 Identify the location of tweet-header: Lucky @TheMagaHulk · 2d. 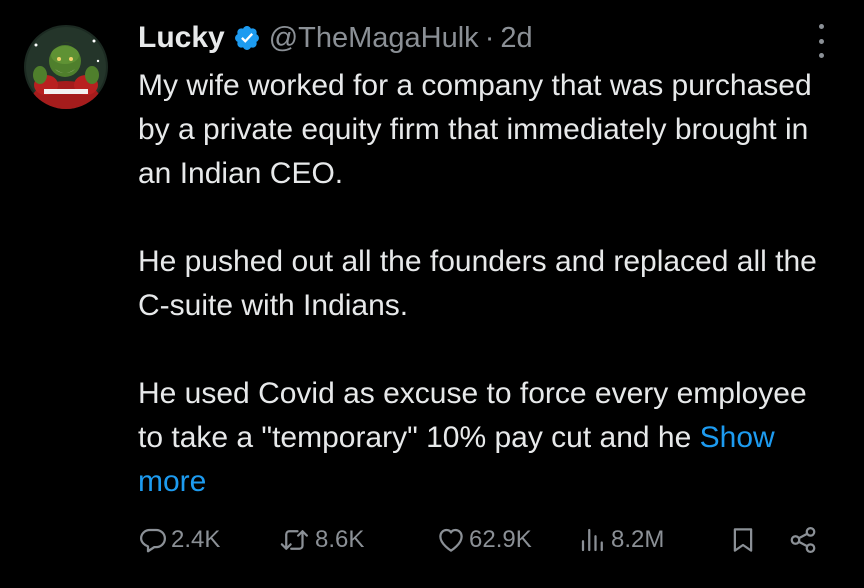
(335, 38).